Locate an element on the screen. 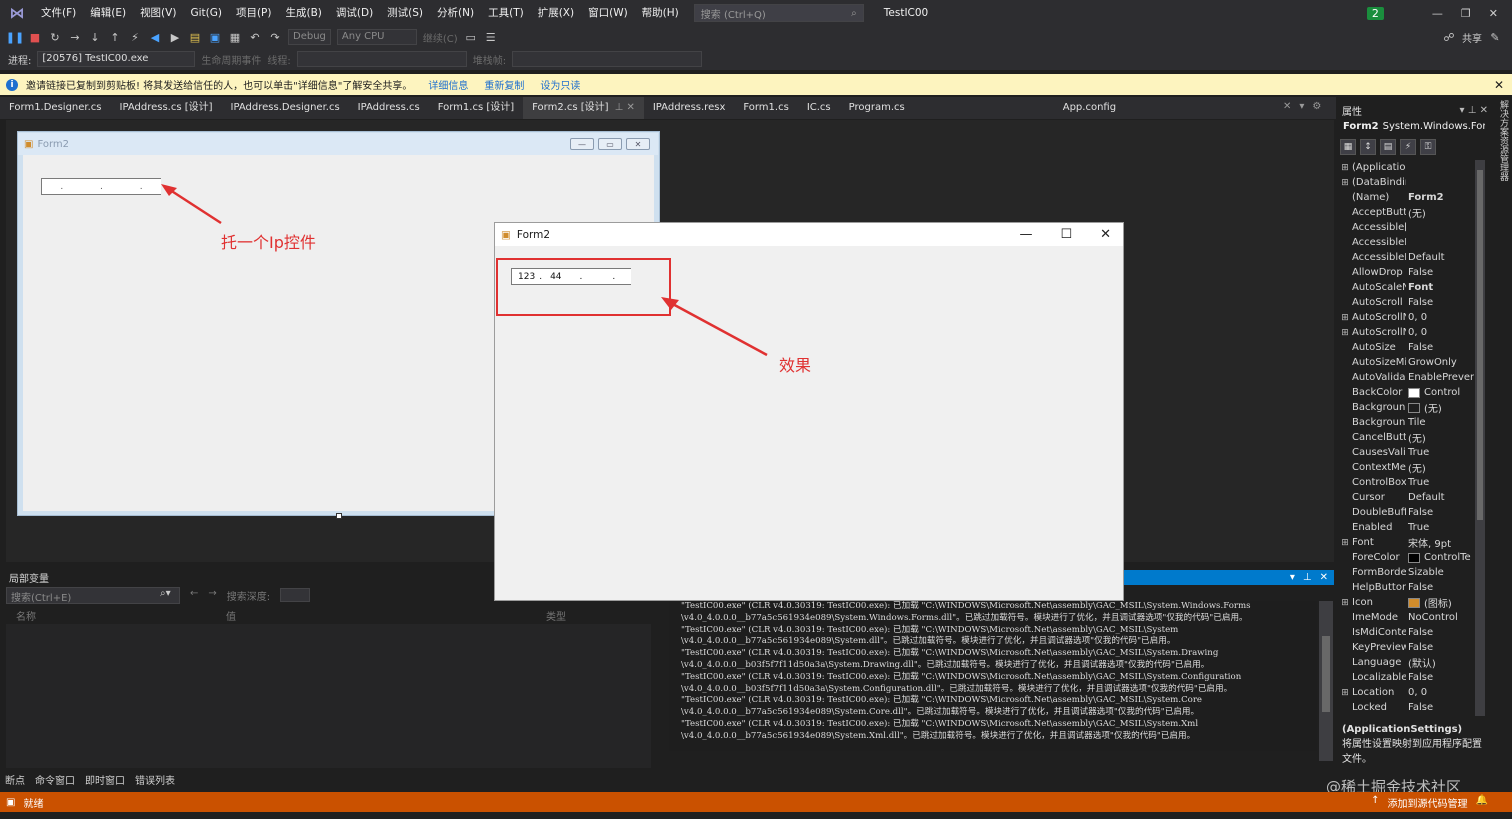 The image size is (1512, 819). property-value: (图标) is located at coordinates (1440, 602).